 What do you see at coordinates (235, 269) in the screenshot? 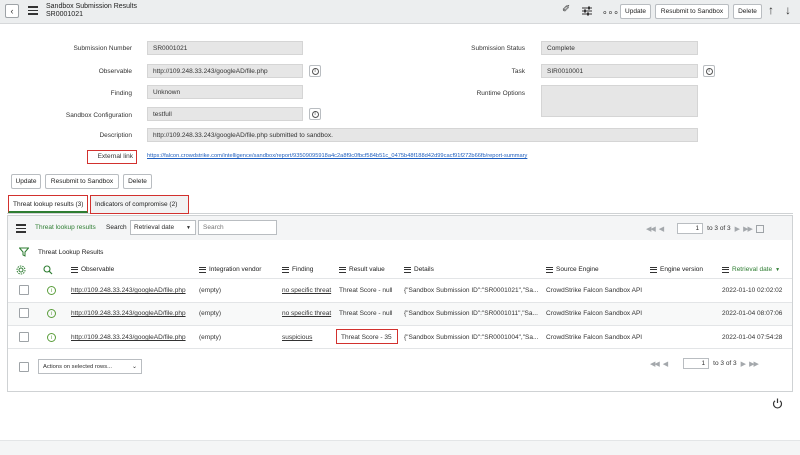
I see `column-label: Integration vendor` at bounding box center [235, 269].